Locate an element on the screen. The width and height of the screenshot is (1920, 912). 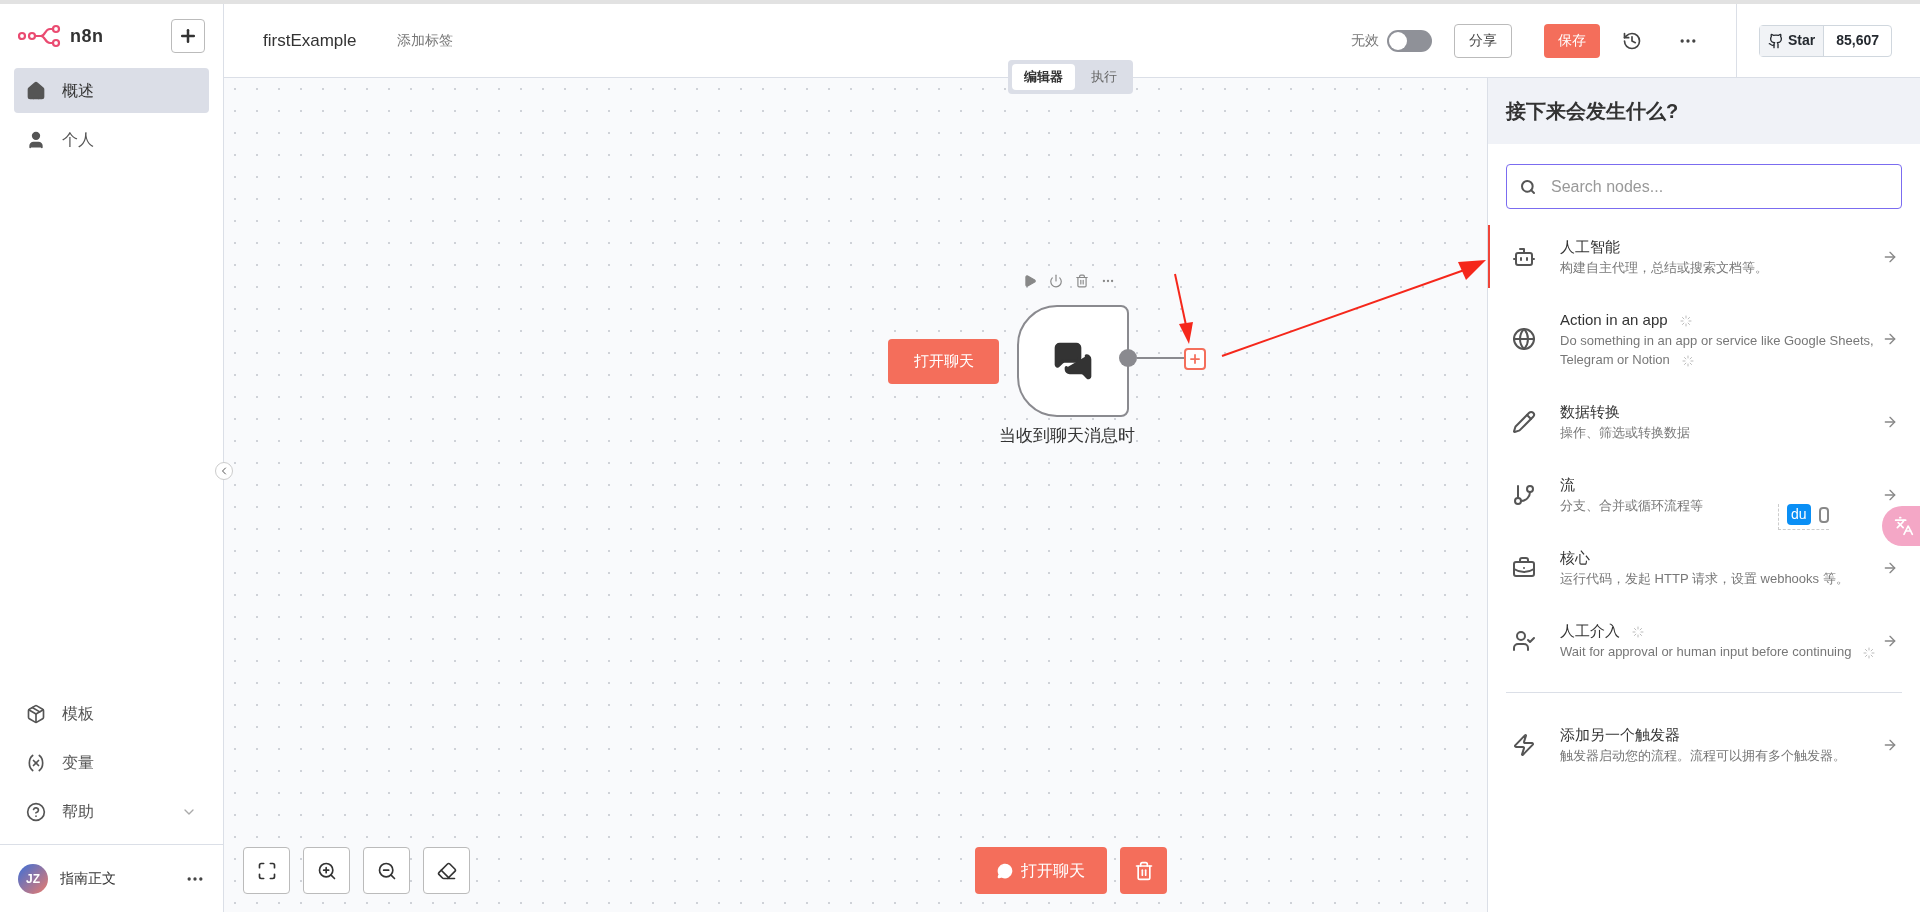
item-title: 添加另一个触发器 is located at coordinates (1620, 735).